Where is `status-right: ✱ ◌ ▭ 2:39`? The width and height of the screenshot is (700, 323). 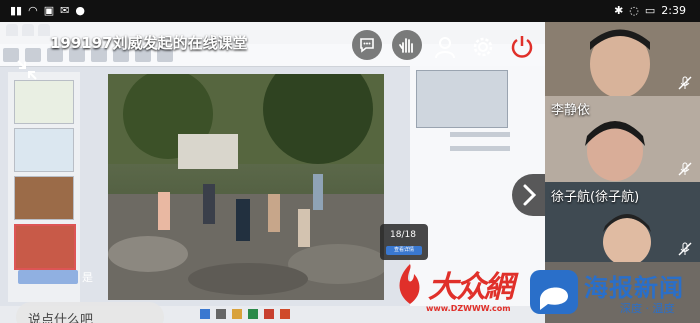
status-right: ✱ ◌ ▭ 2:39 is located at coordinates (650, 10).